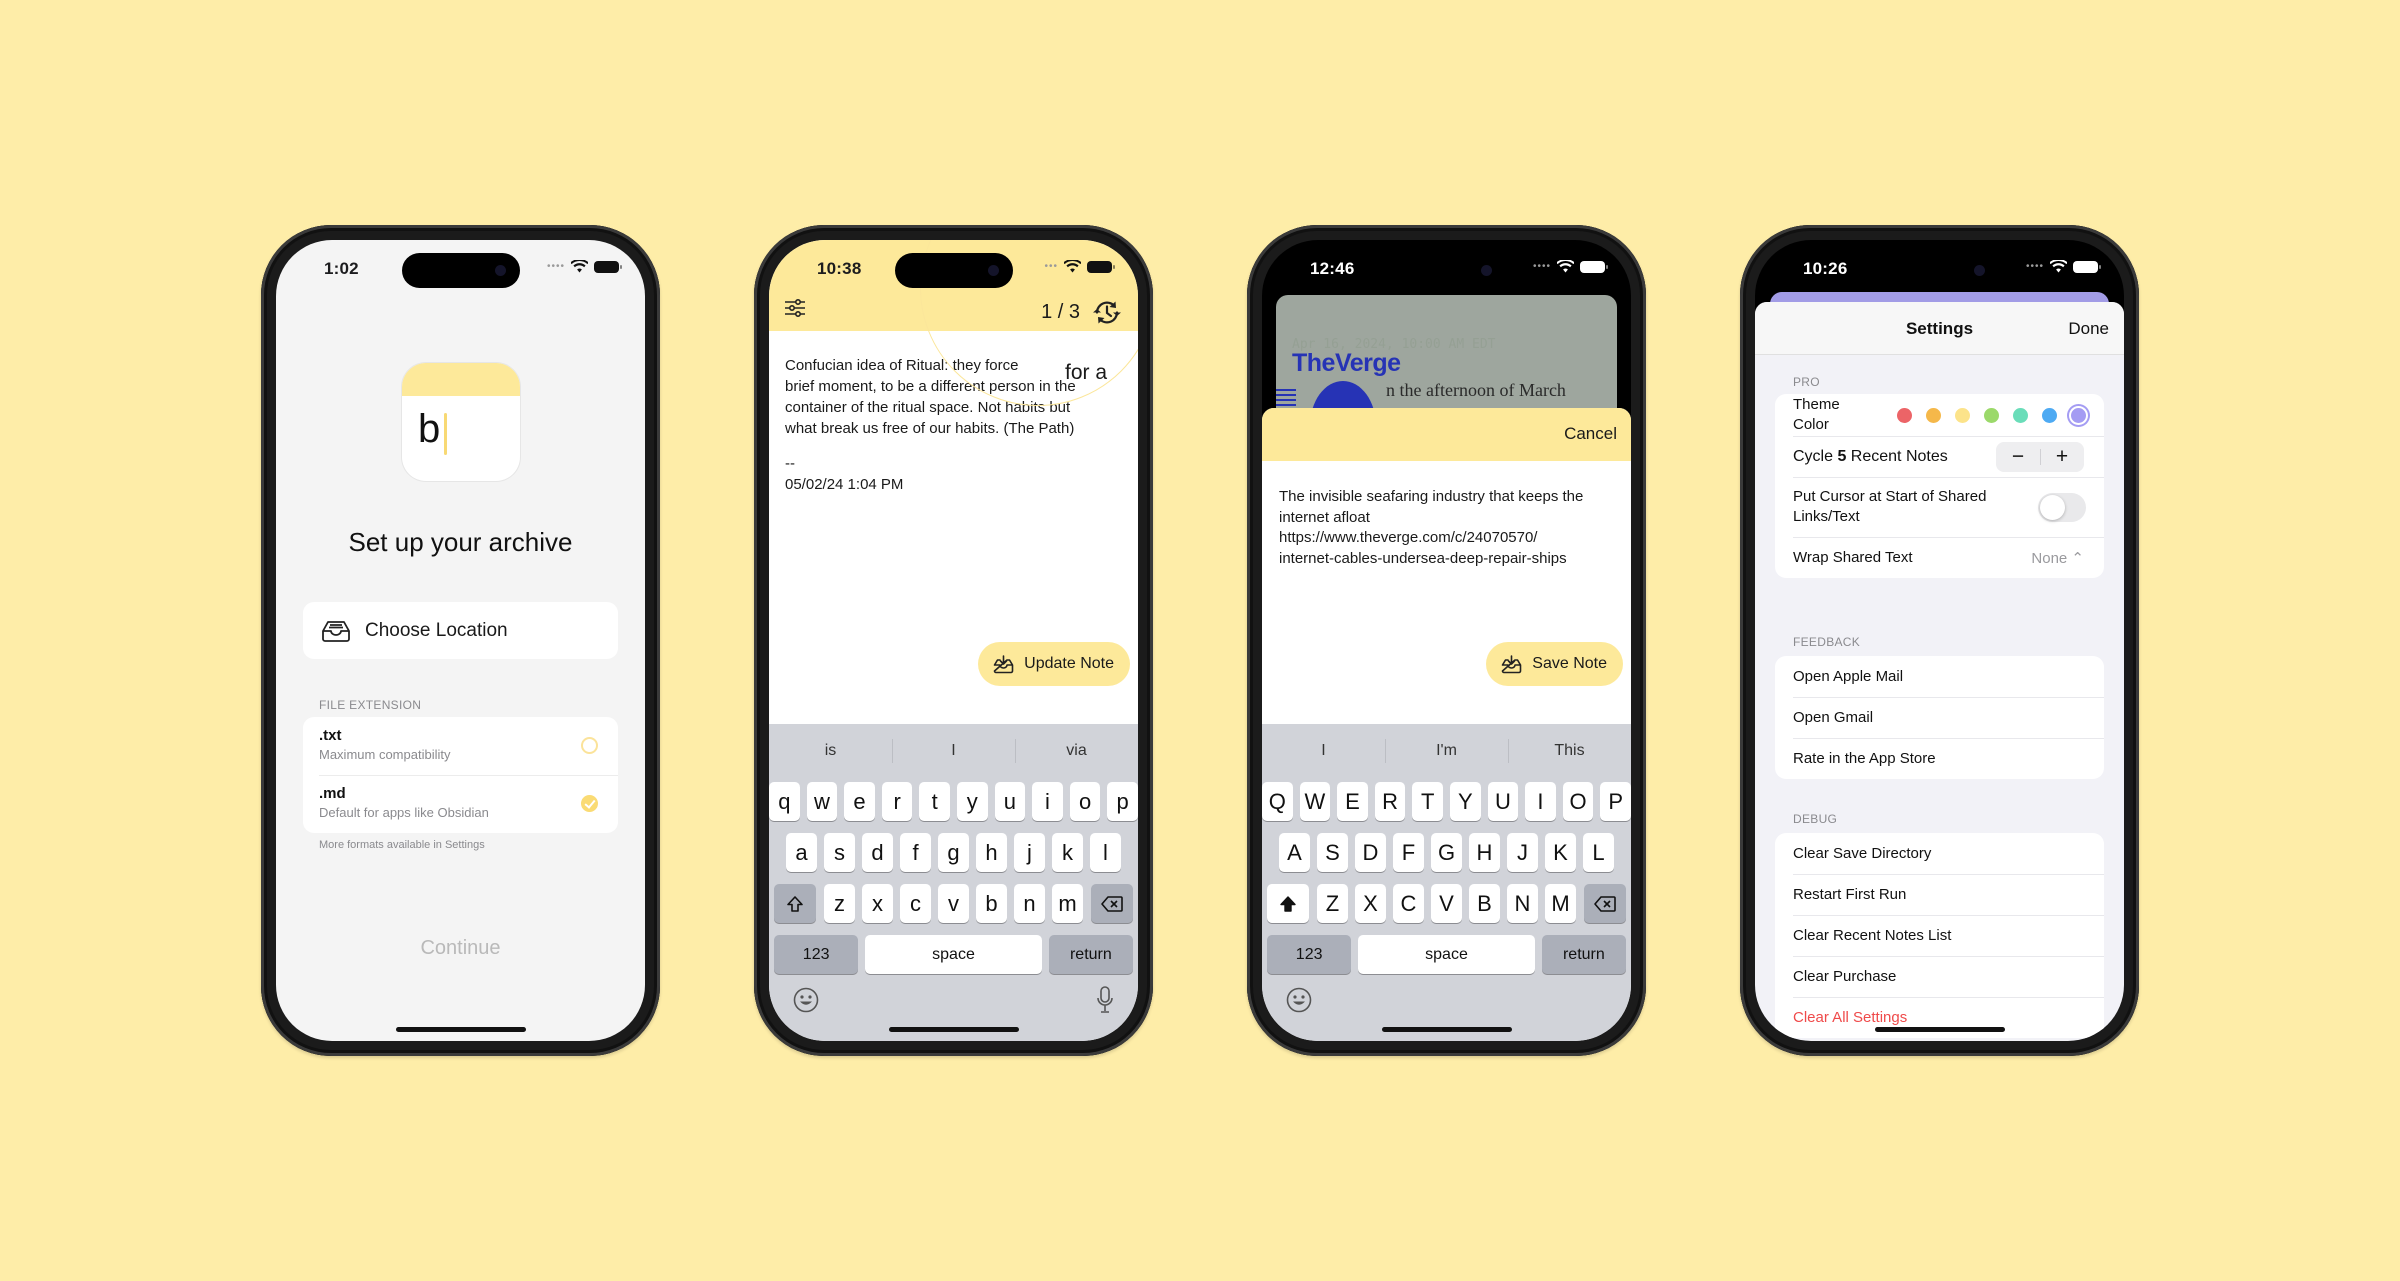  I want to click on extension-option-md: .md Default for apps like Obsidian, so click(460, 804).